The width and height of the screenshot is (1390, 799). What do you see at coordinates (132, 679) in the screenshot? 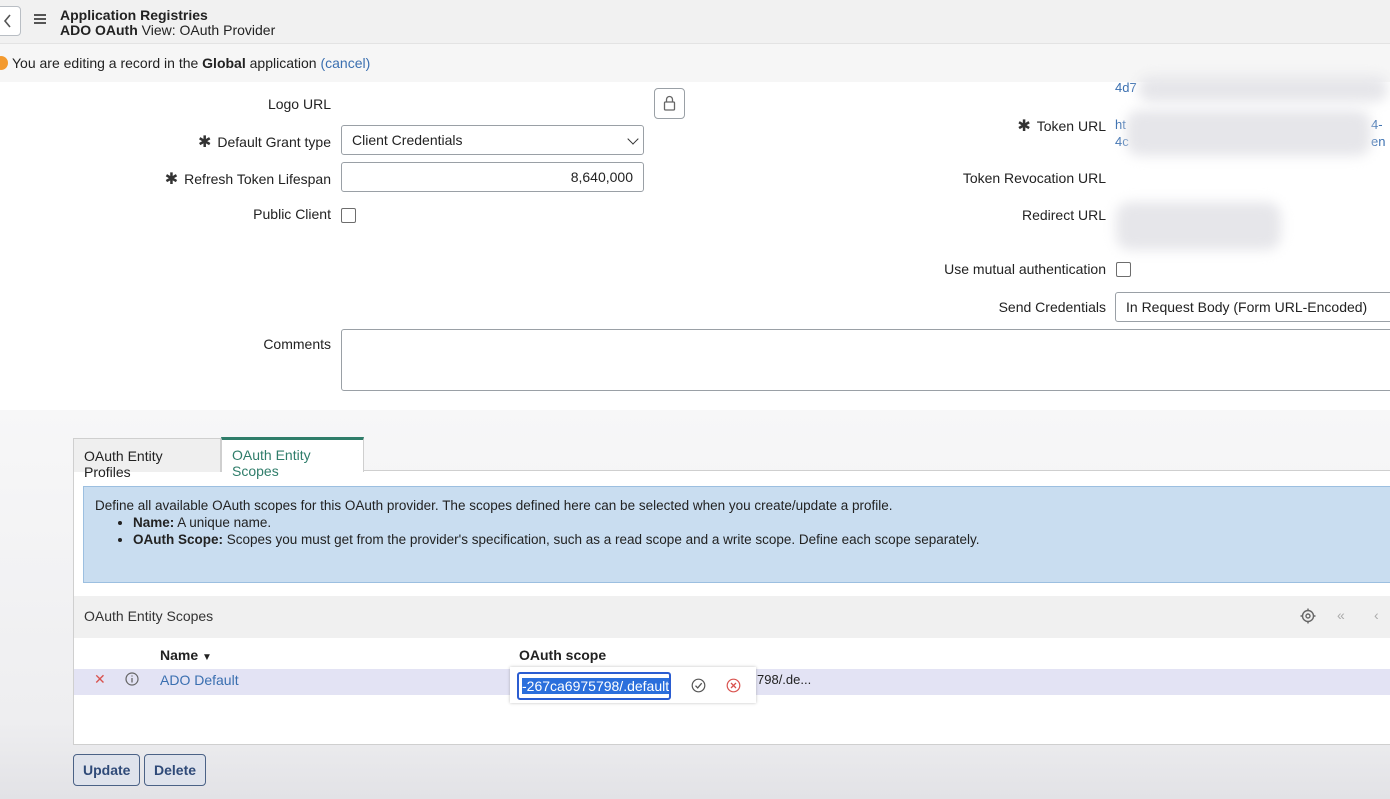
I see `info-icon` at bounding box center [132, 679].